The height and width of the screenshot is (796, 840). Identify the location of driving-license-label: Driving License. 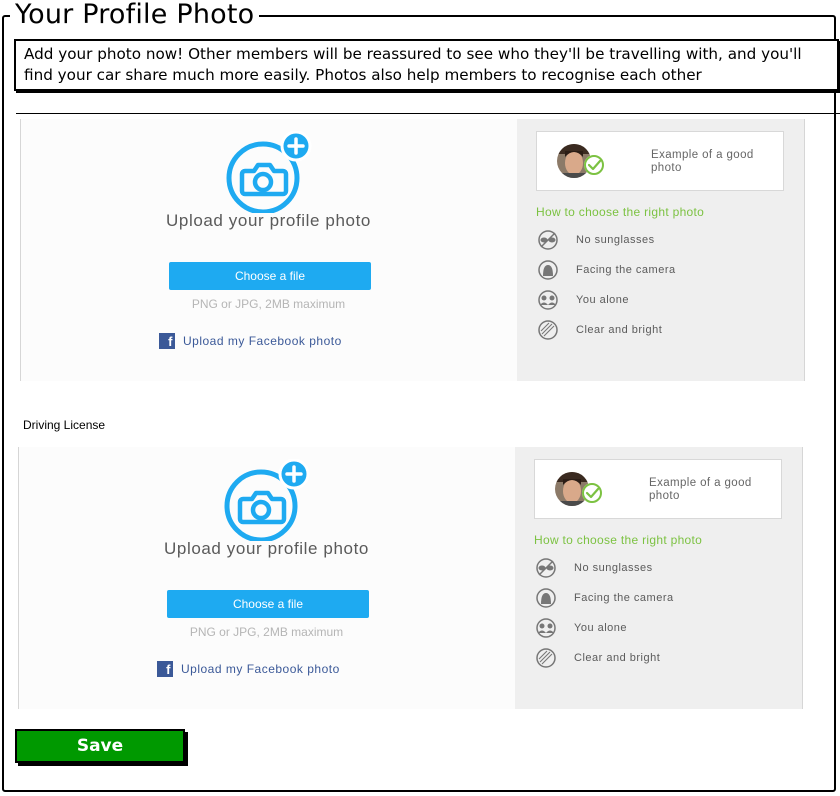
(64, 425).